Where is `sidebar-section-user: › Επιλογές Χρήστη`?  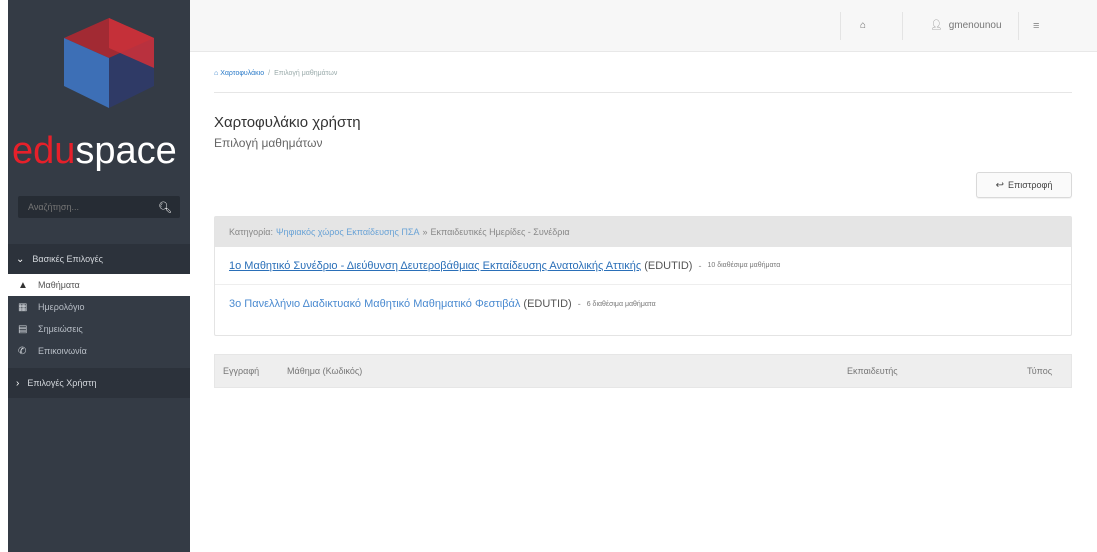 sidebar-section-user: › Επιλογές Χρήστη is located at coordinates (99, 383).